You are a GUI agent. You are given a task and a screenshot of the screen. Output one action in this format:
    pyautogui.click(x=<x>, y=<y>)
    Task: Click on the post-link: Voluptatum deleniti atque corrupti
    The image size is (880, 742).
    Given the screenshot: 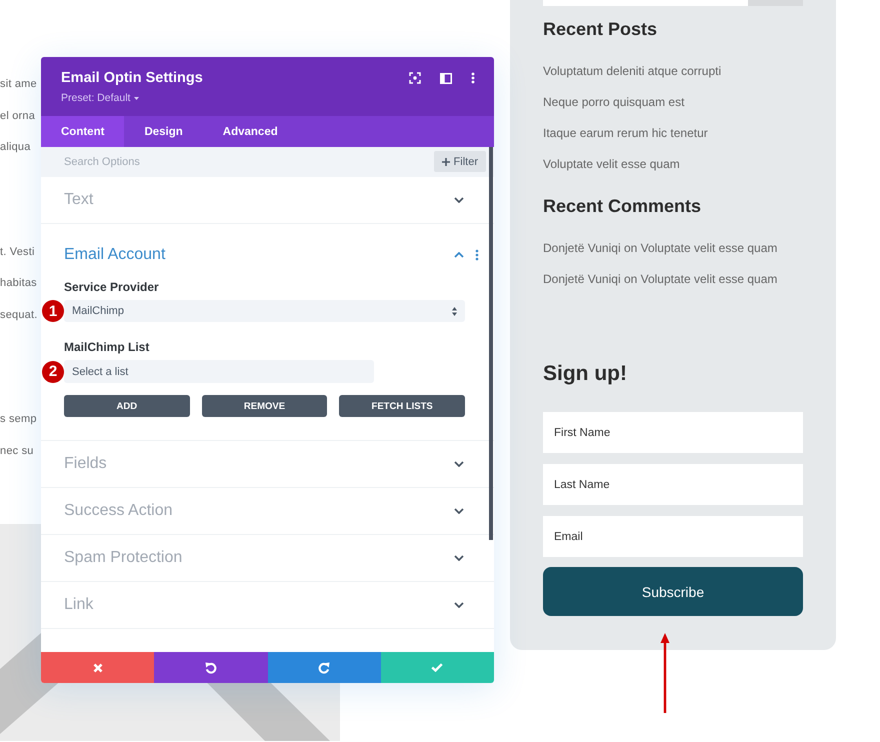 What is the action you would take?
    pyautogui.click(x=632, y=71)
    